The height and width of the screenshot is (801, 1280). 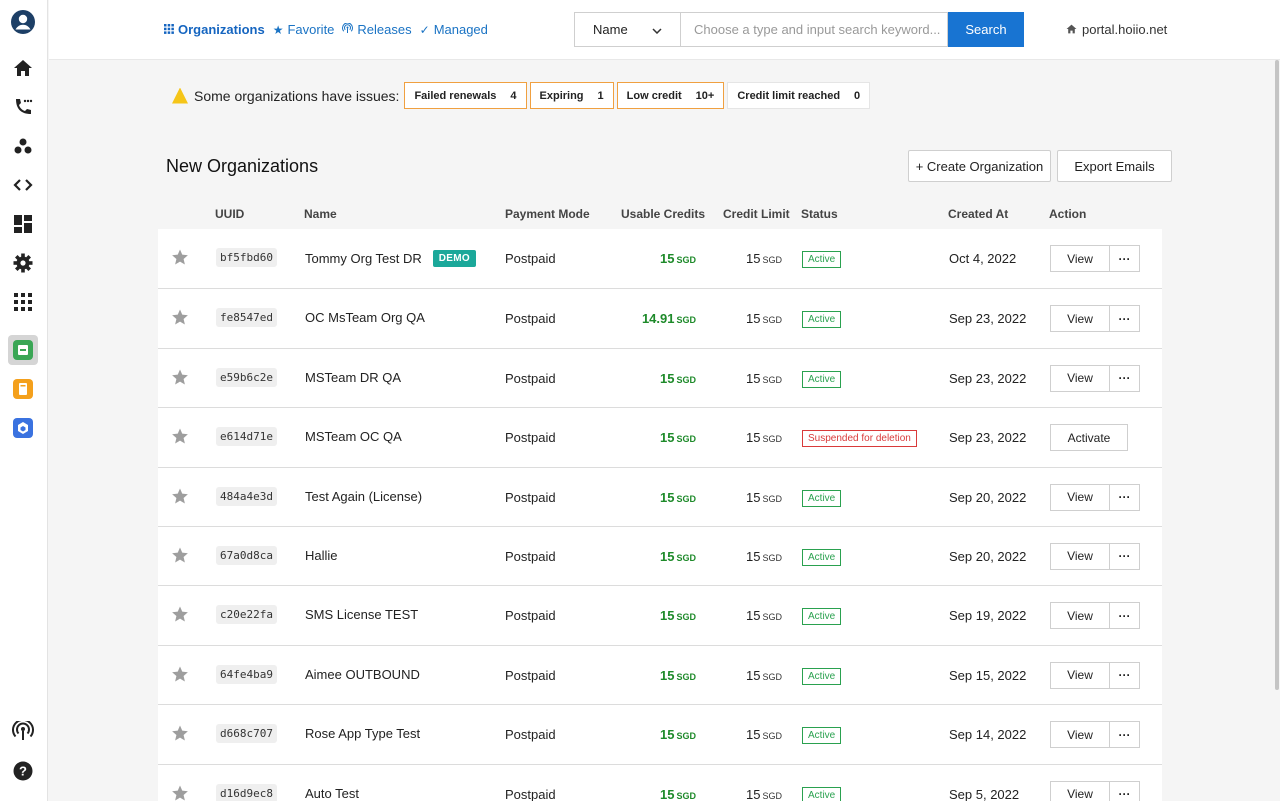 I want to click on app-green-icon, so click(x=23, y=350).